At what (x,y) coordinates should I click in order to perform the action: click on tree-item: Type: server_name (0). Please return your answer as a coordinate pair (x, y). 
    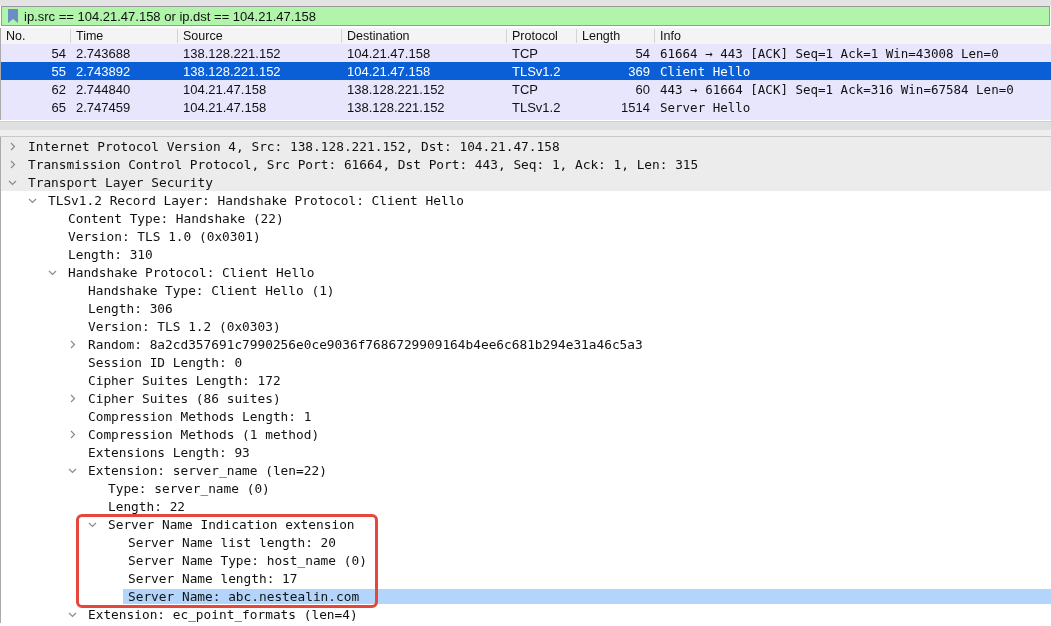
    Looking at the image, I should click on (189, 488).